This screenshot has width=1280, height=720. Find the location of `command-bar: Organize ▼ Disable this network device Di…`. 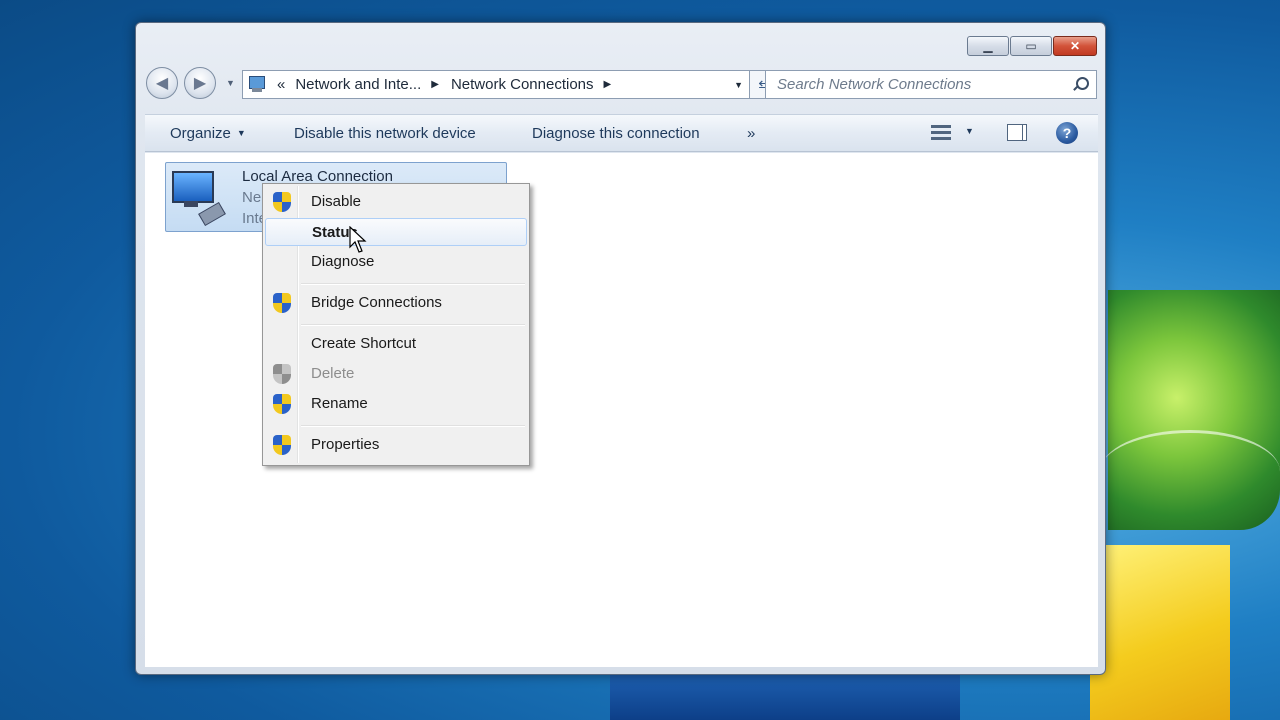

command-bar: Organize ▼ Disable this network device Di… is located at coordinates (621, 133).